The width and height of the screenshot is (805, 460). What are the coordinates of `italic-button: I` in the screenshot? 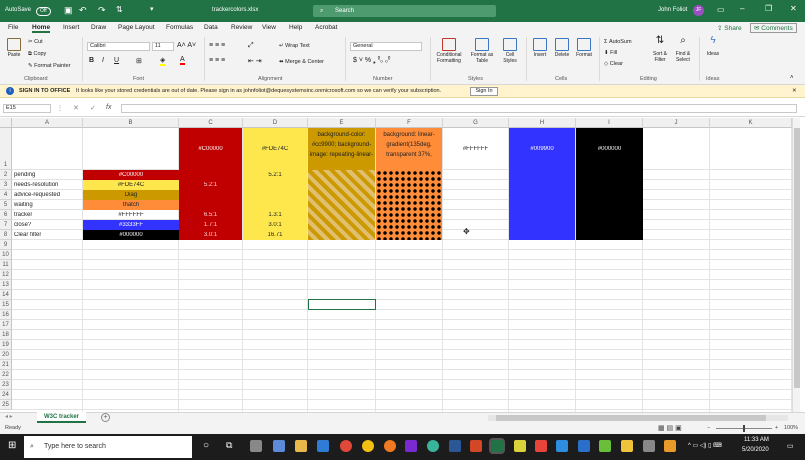 It's located at (103, 60).